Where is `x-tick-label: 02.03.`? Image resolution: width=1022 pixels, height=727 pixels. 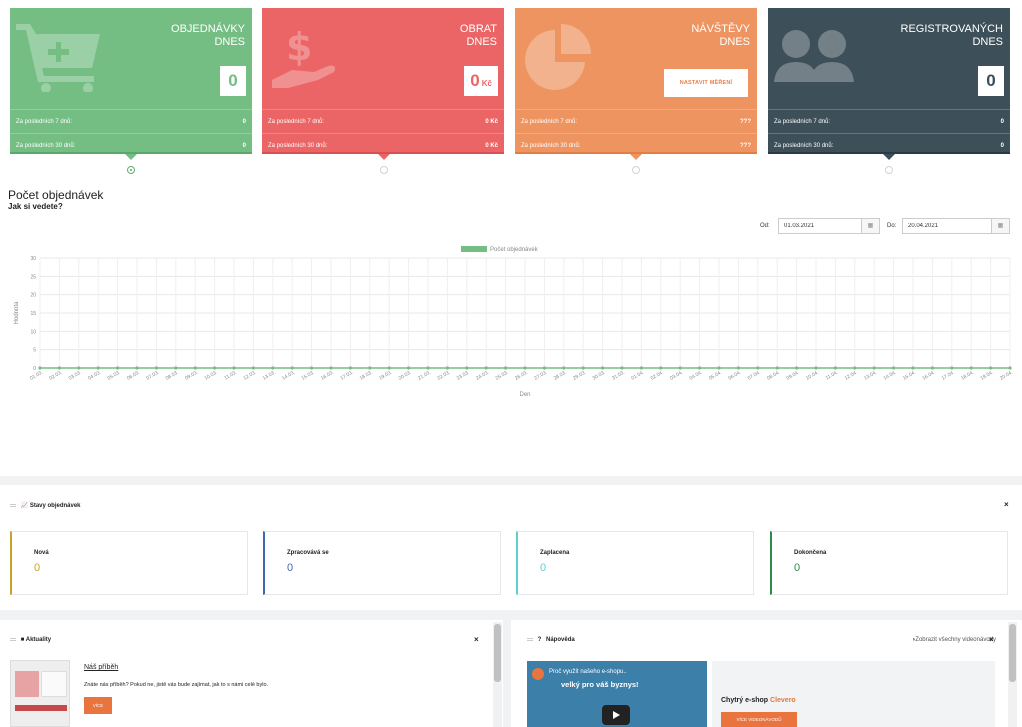 x-tick-label: 02.03. is located at coordinates (55, 376).